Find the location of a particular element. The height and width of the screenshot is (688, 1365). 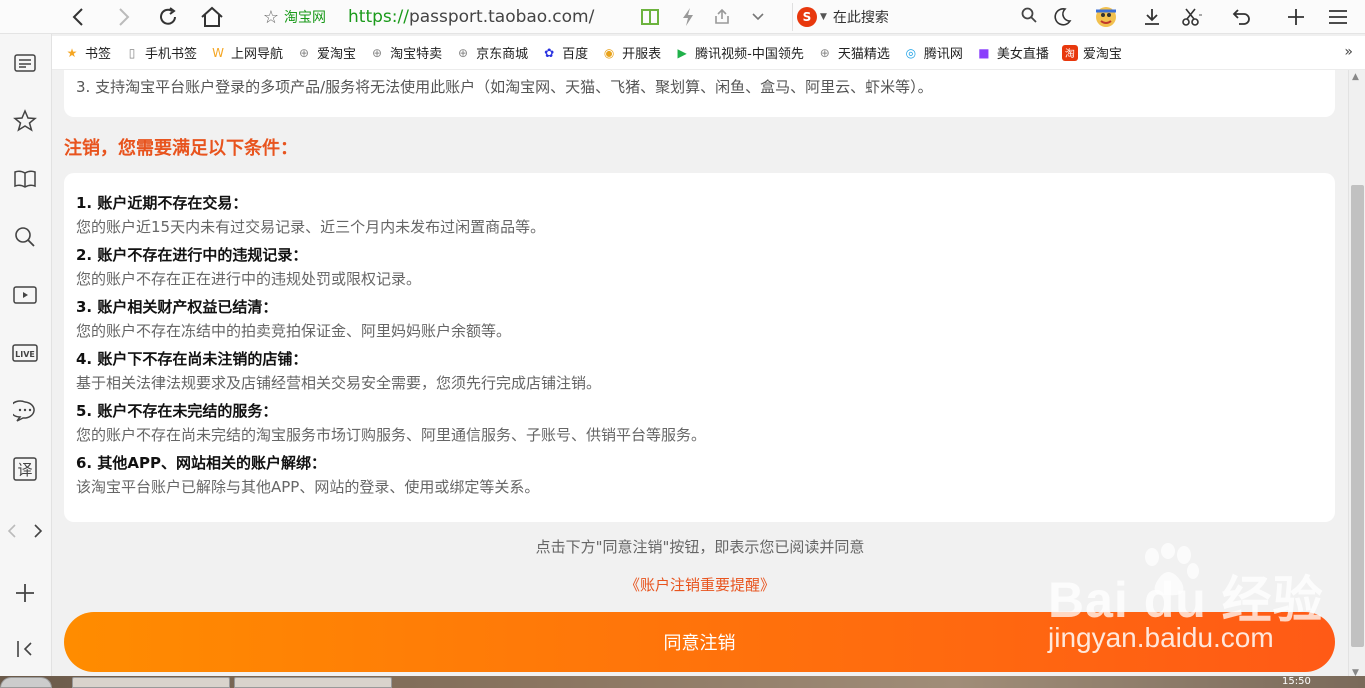

condition-title: 1. 账户近期不存在交易： is located at coordinates (162, 203).